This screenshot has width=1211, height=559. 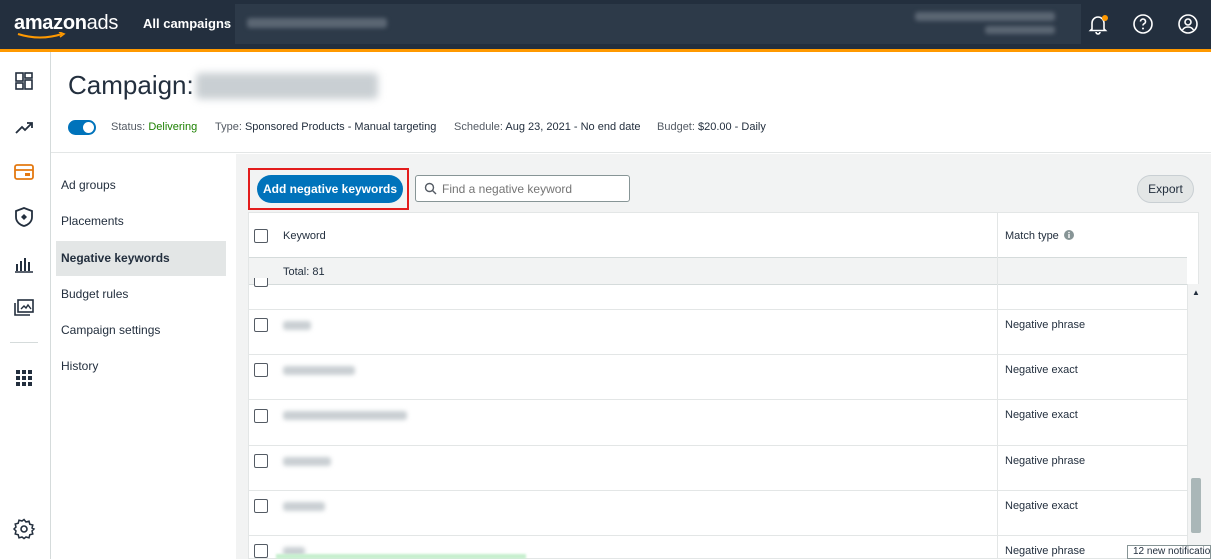 What do you see at coordinates (102, 23) in the screenshot?
I see `logo-suffix-text: ads` at bounding box center [102, 23].